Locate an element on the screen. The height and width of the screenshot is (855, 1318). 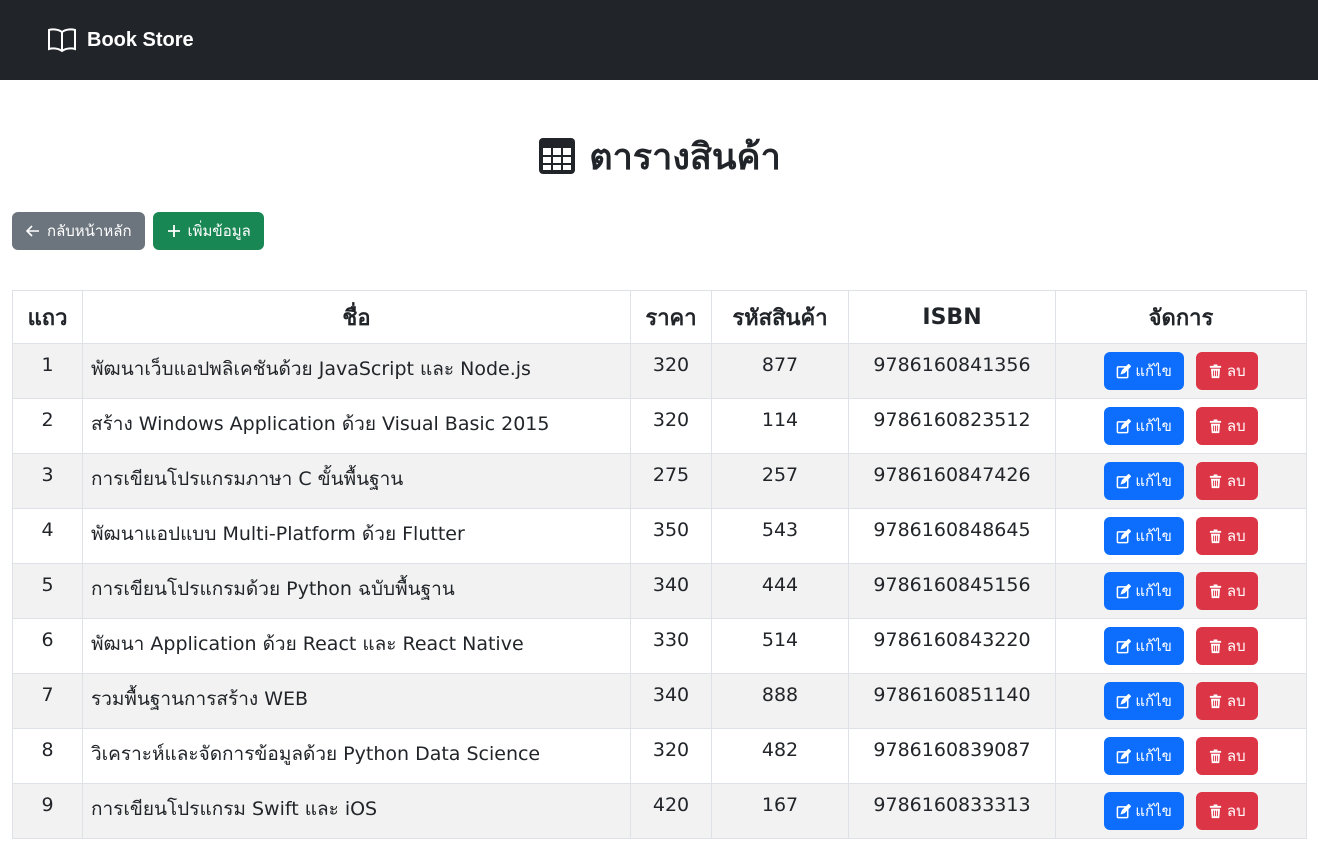
cell-name: พัฒนาแอปแบบ Multi-Platform ด้วย Flutter is located at coordinates (356, 536).